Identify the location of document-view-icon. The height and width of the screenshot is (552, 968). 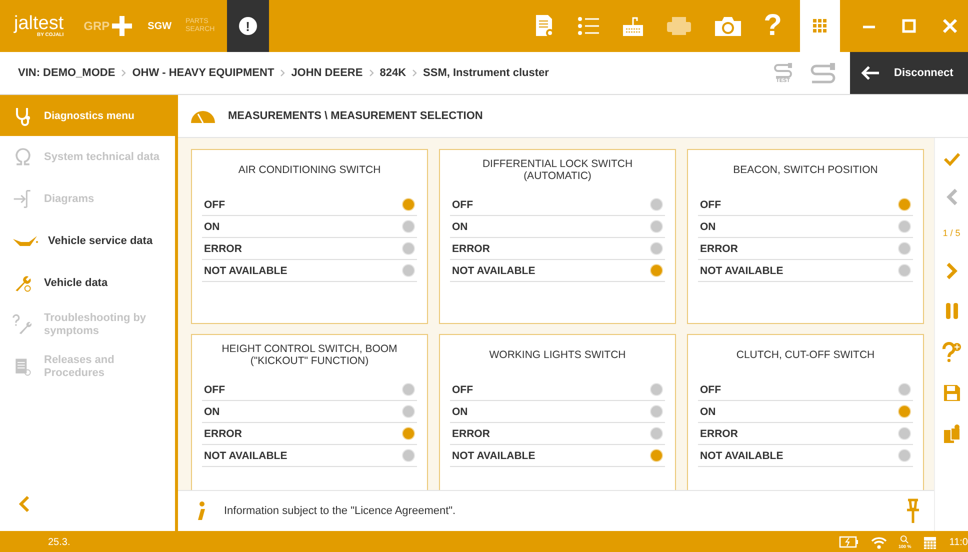
(544, 26).